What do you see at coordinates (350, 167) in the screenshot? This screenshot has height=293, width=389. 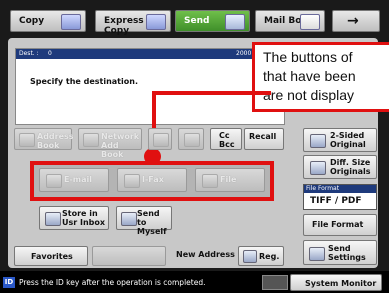 I see `different-size-label: Diff. Size Originals` at bounding box center [350, 167].